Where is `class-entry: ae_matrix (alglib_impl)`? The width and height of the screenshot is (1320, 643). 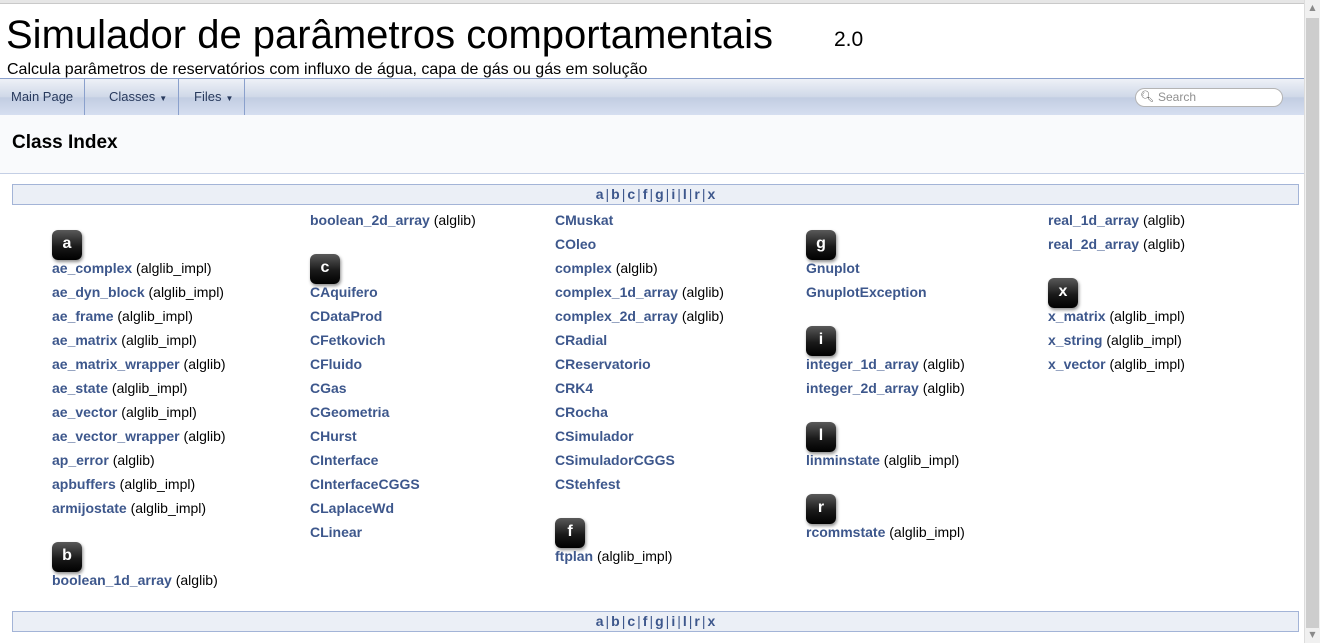
class-entry: ae_matrix (alglib_impl) is located at coordinates (124, 340).